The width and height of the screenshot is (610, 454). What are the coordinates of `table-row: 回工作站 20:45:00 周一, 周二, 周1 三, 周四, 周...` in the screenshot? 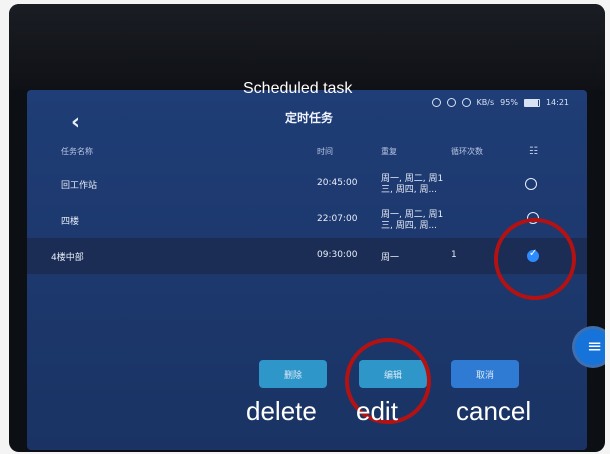 It's located at (307, 184).